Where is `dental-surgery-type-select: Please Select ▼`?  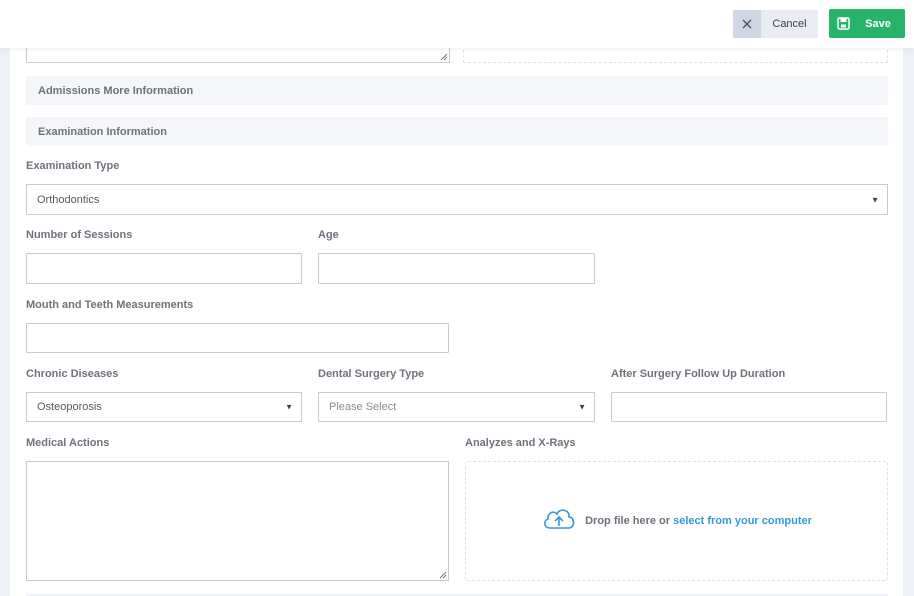
dental-surgery-type-select: Please Select ▼ is located at coordinates (456, 407).